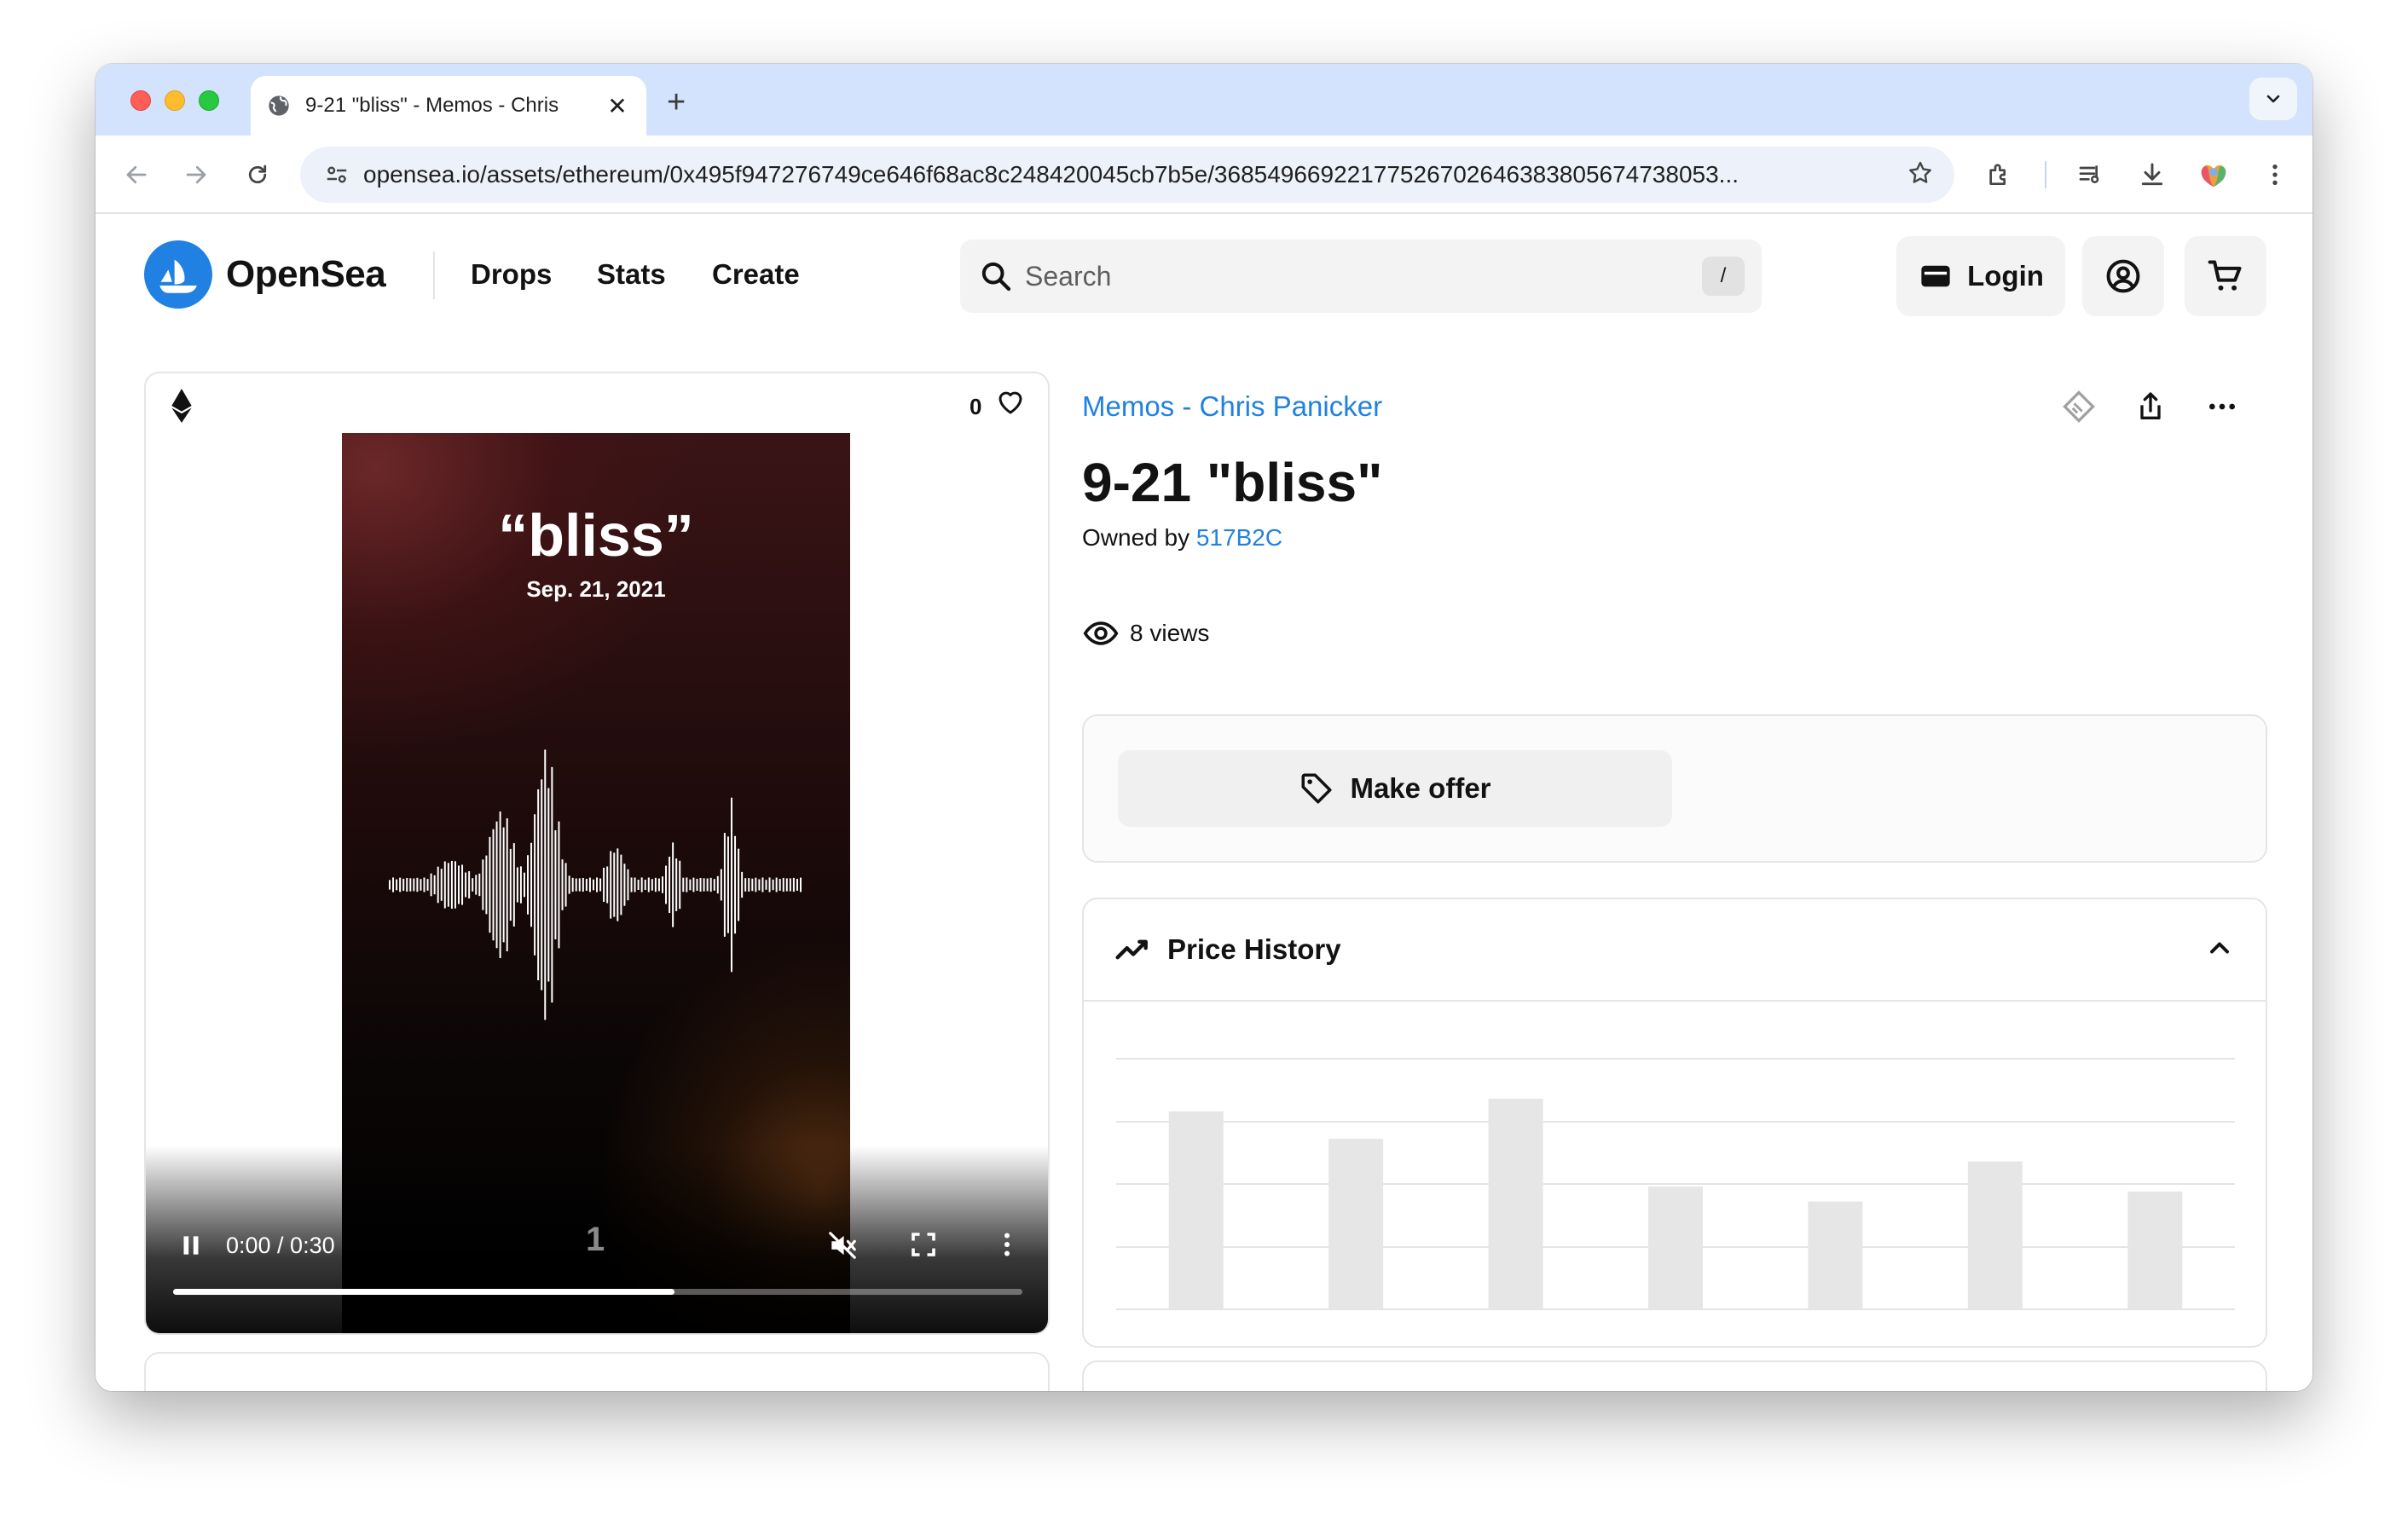 Image resolution: width=2408 pixels, height=1519 pixels. What do you see at coordinates (1361, 276) in the screenshot?
I see `search-input: Search /` at bounding box center [1361, 276].